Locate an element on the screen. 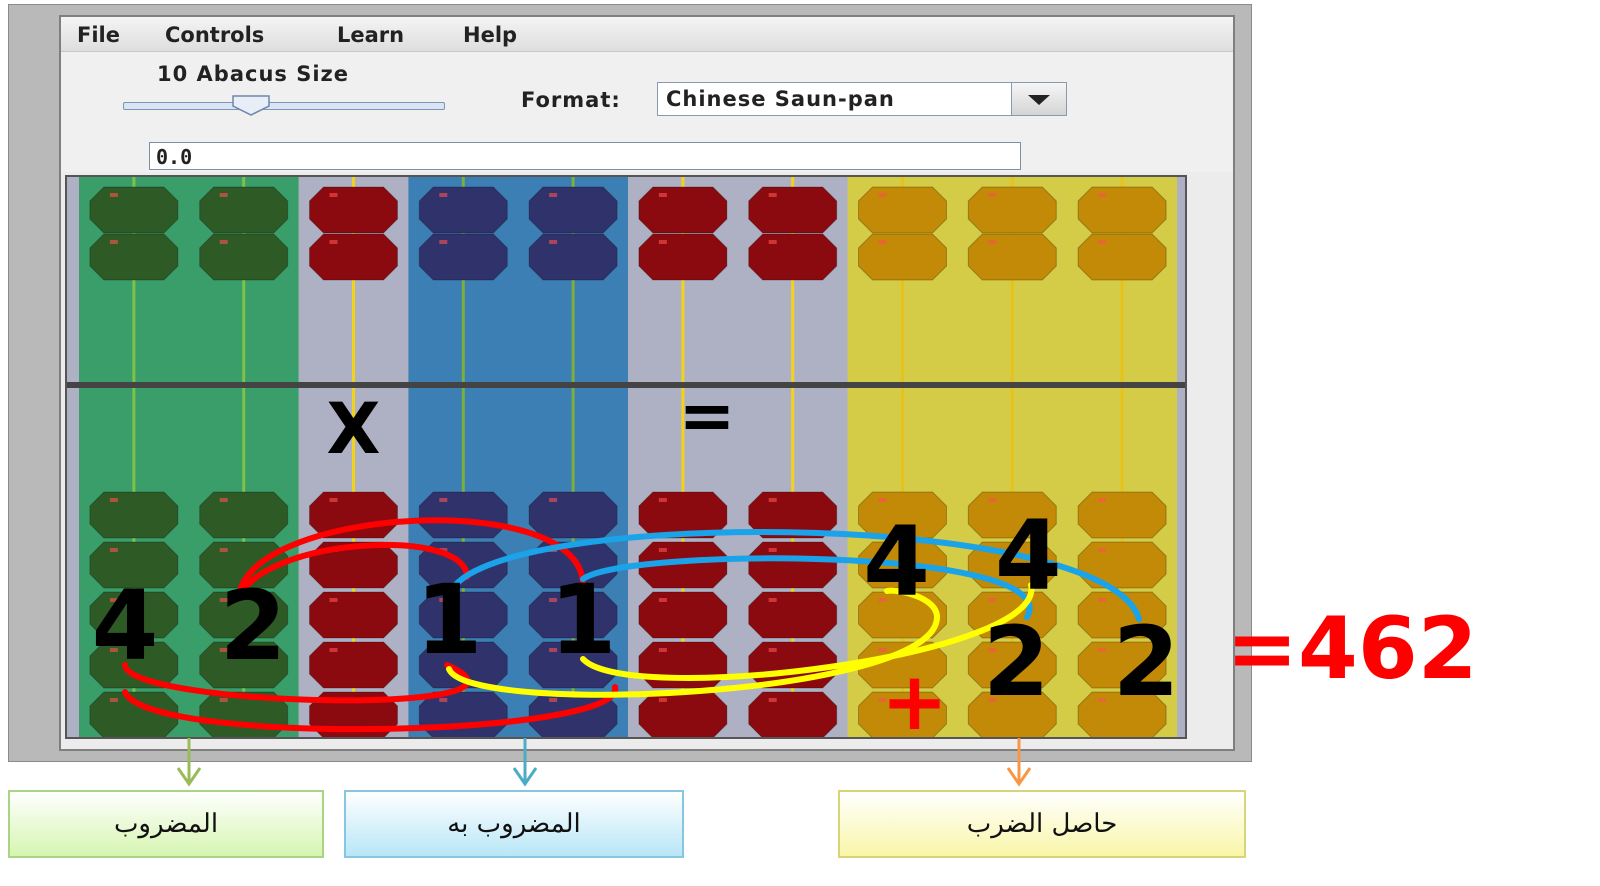 Image resolution: width=1600 pixels, height=886 pixels. operator-equals: = is located at coordinates (707, 416).